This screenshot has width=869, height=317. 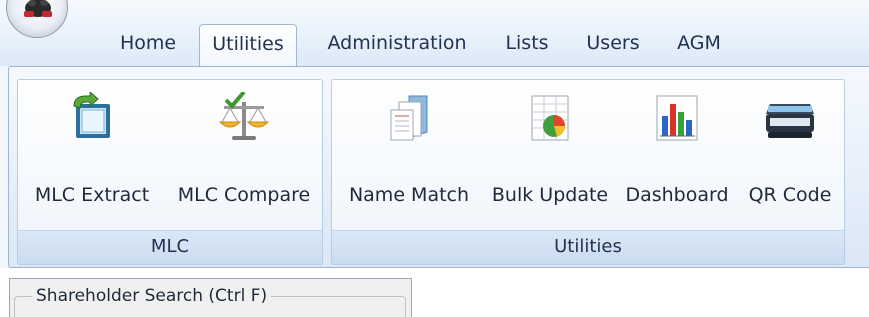 I want to click on mlc-extract-label: MLC Extract, so click(x=92, y=195).